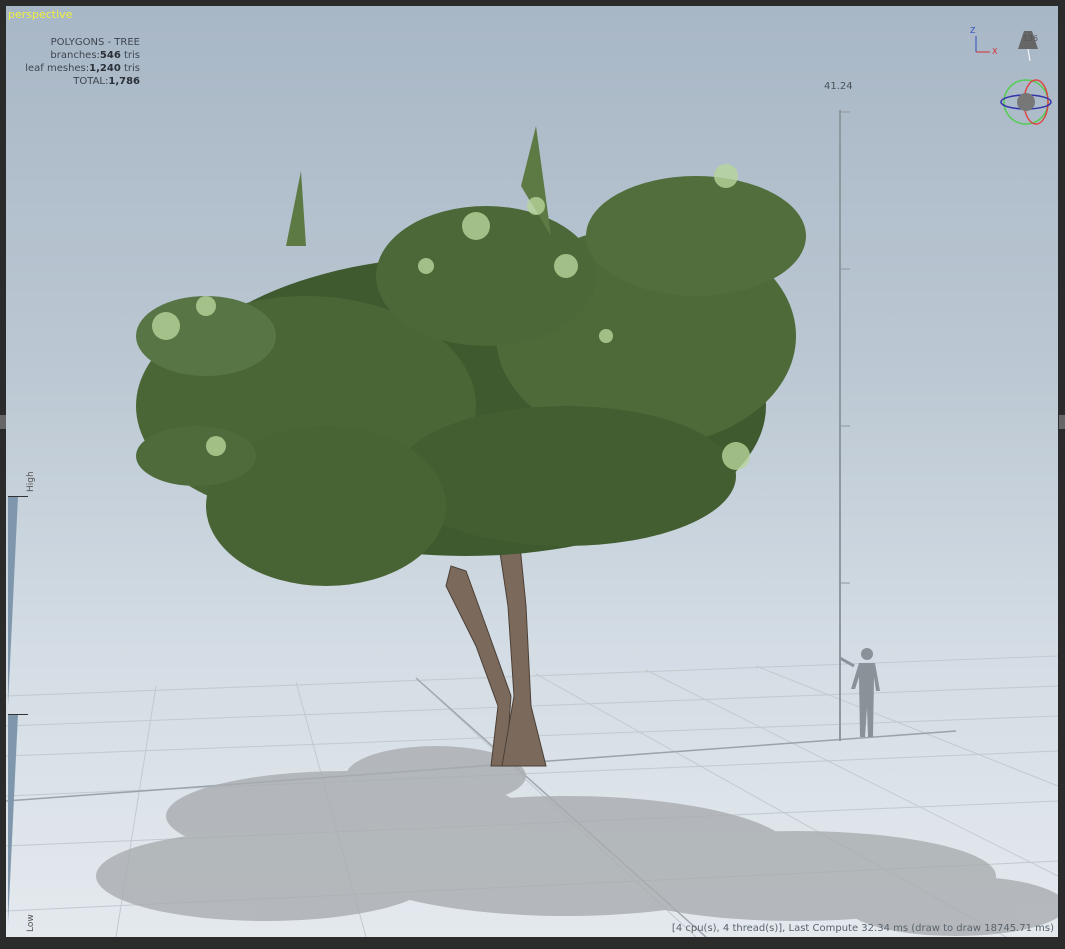 The image size is (1065, 949). I want to click on light-value: 136, so click(1030, 38).